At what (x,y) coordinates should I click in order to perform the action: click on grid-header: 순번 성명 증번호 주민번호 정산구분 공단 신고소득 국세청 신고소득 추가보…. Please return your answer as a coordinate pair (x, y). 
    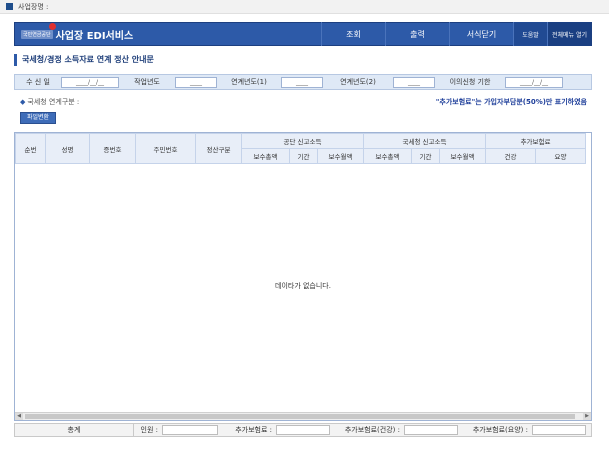
    Looking at the image, I should click on (301, 148).